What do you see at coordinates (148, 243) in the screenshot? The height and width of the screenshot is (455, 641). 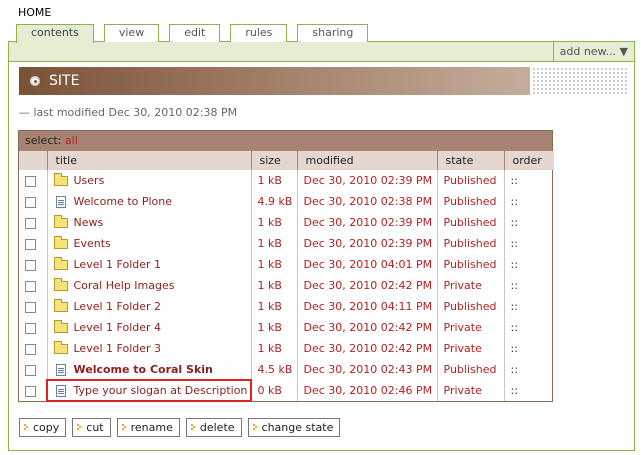 I see `row-title-cell: Events` at bounding box center [148, 243].